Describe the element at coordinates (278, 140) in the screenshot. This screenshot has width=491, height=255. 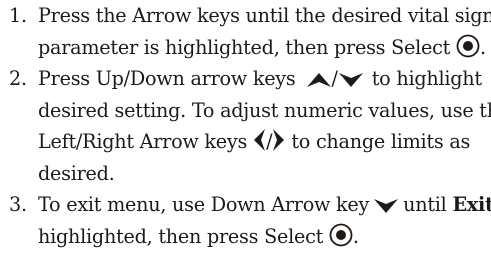
I see `right-arrow-icon` at that location.